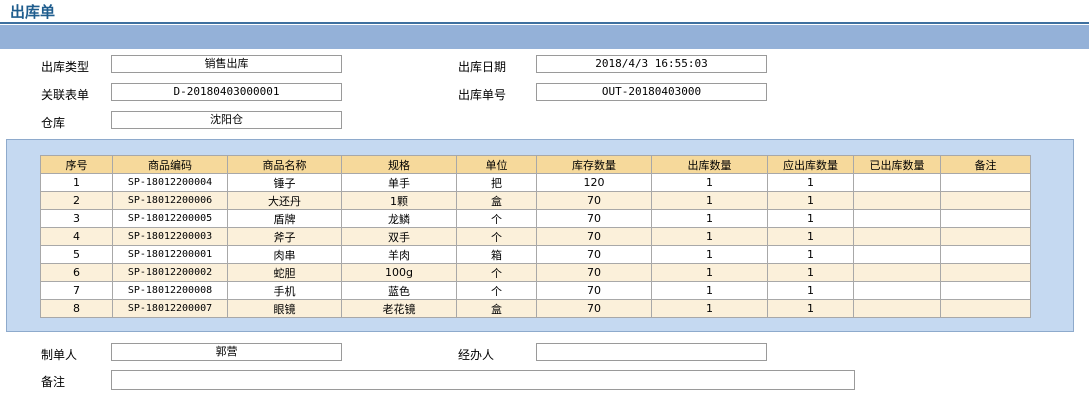  Describe the element at coordinates (284, 182) in the screenshot. I see `product-name-cell: 锤子` at that location.